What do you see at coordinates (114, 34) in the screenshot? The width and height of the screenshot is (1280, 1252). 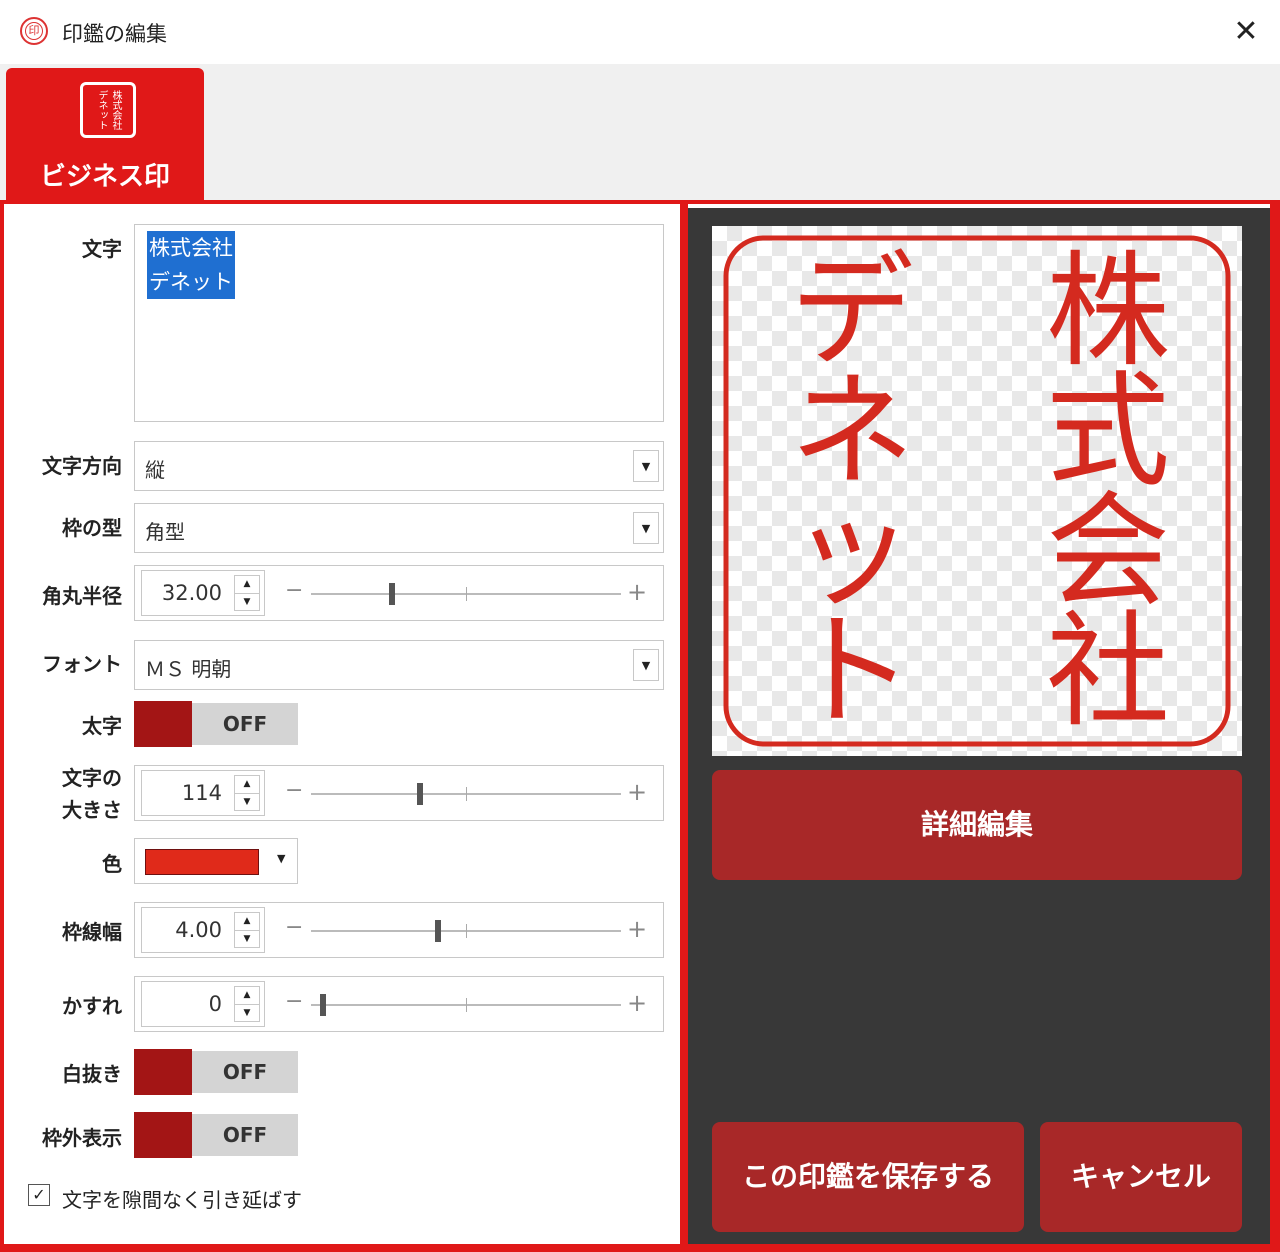 I see `window-title: 印鑑の編集` at bounding box center [114, 34].